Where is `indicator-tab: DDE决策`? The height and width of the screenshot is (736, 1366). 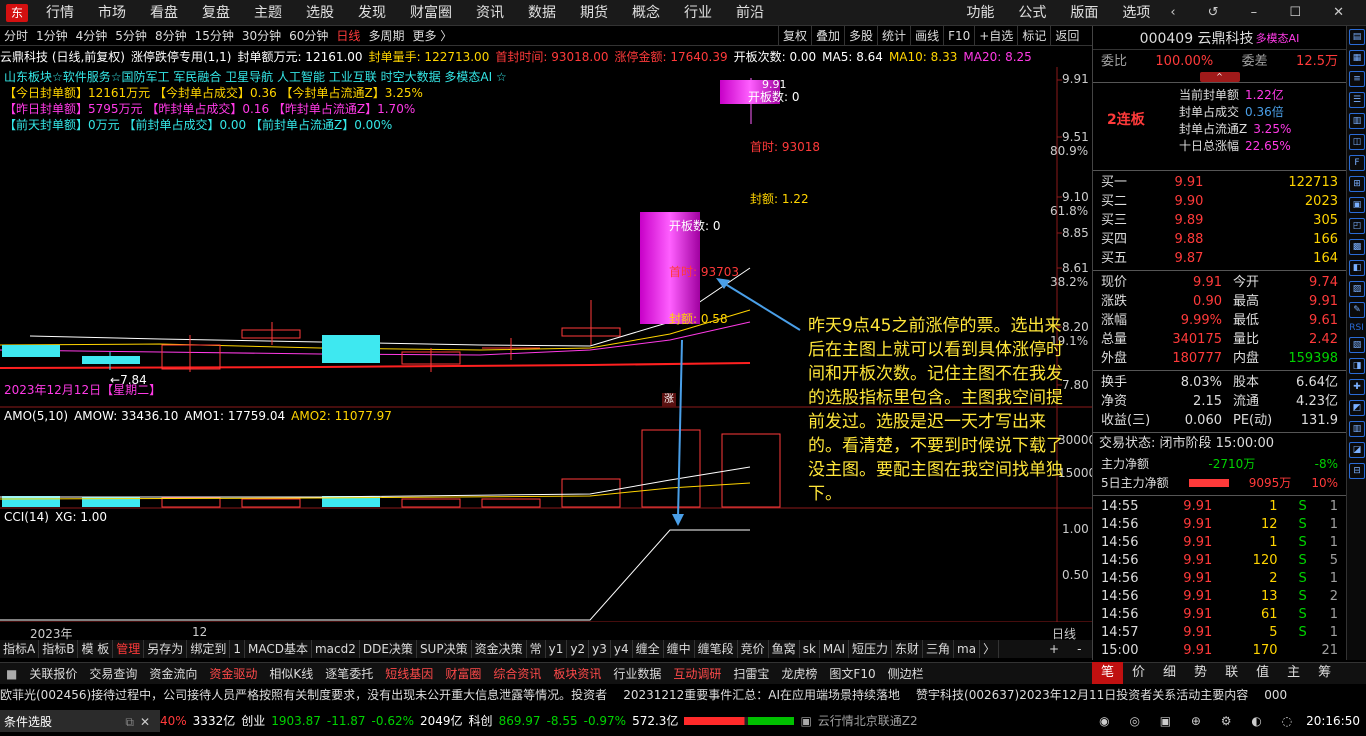
indicator-tab: DDE决策 is located at coordinates (388, 649).